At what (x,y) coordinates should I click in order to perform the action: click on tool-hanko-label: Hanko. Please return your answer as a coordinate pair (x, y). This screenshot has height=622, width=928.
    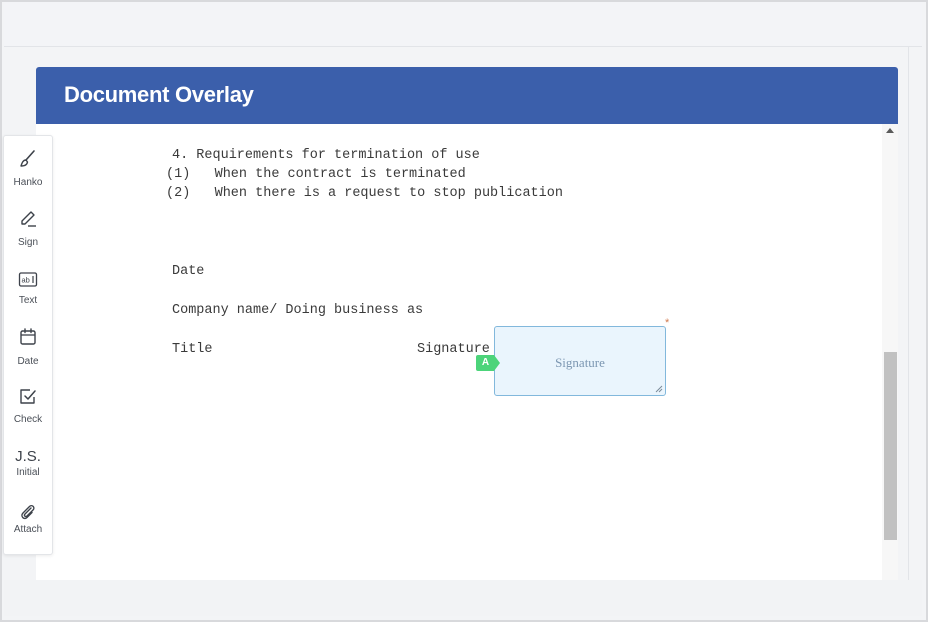
    Looking at the image, I should click on (28, 182).